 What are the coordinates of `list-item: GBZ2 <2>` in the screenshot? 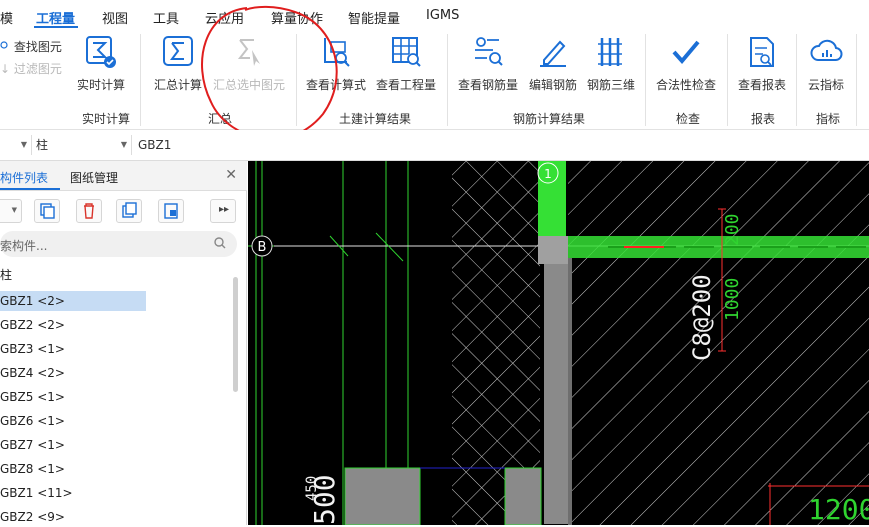 It's located at (73, 325).